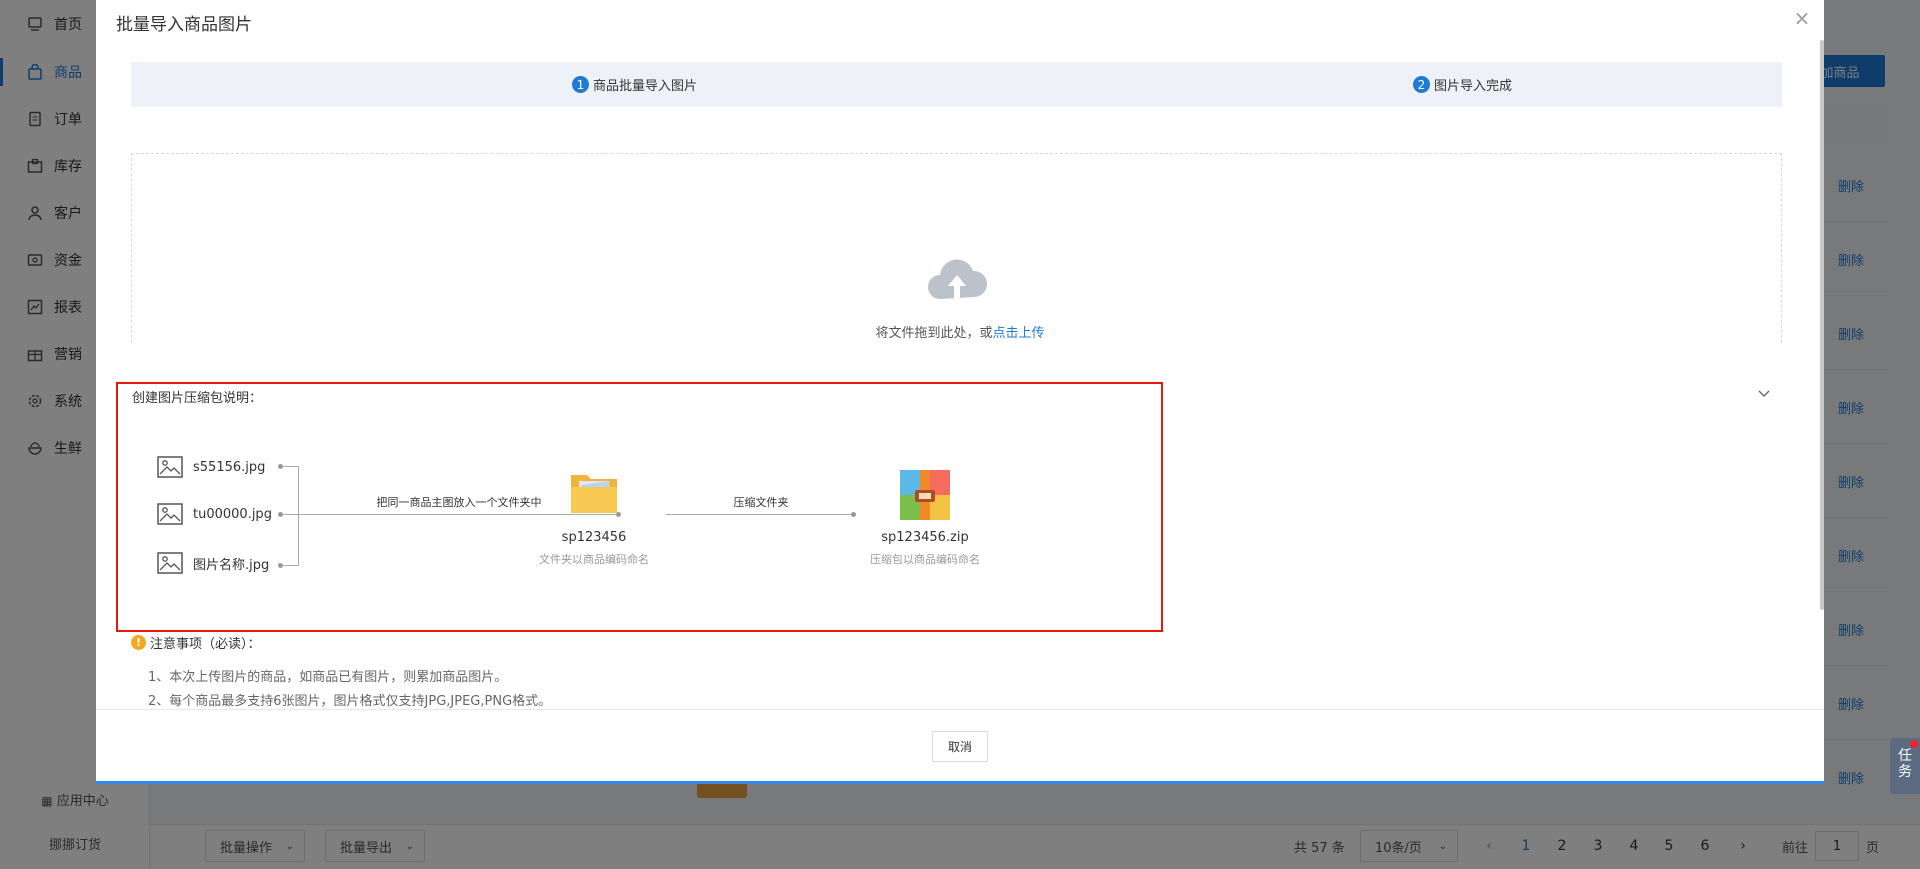 This screenshot has height=869, width=1920. Describe the element at coordinates (231, 565) in the screenshot. I see `file-name: 图片名称.jpg` at that location.